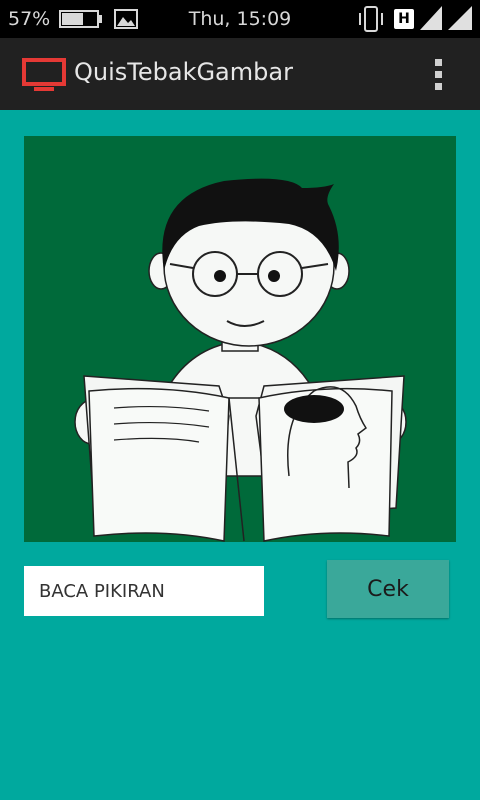 This screenshot has height=800, width=480. I want to click on status-bar: 57% Thu, 15:09 H, so click(240, 19).